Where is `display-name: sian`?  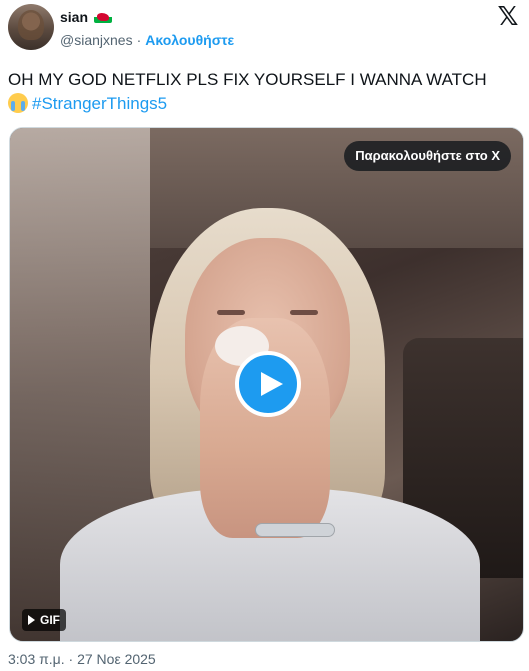
display-name: sian is located at coordinates (74, 17).